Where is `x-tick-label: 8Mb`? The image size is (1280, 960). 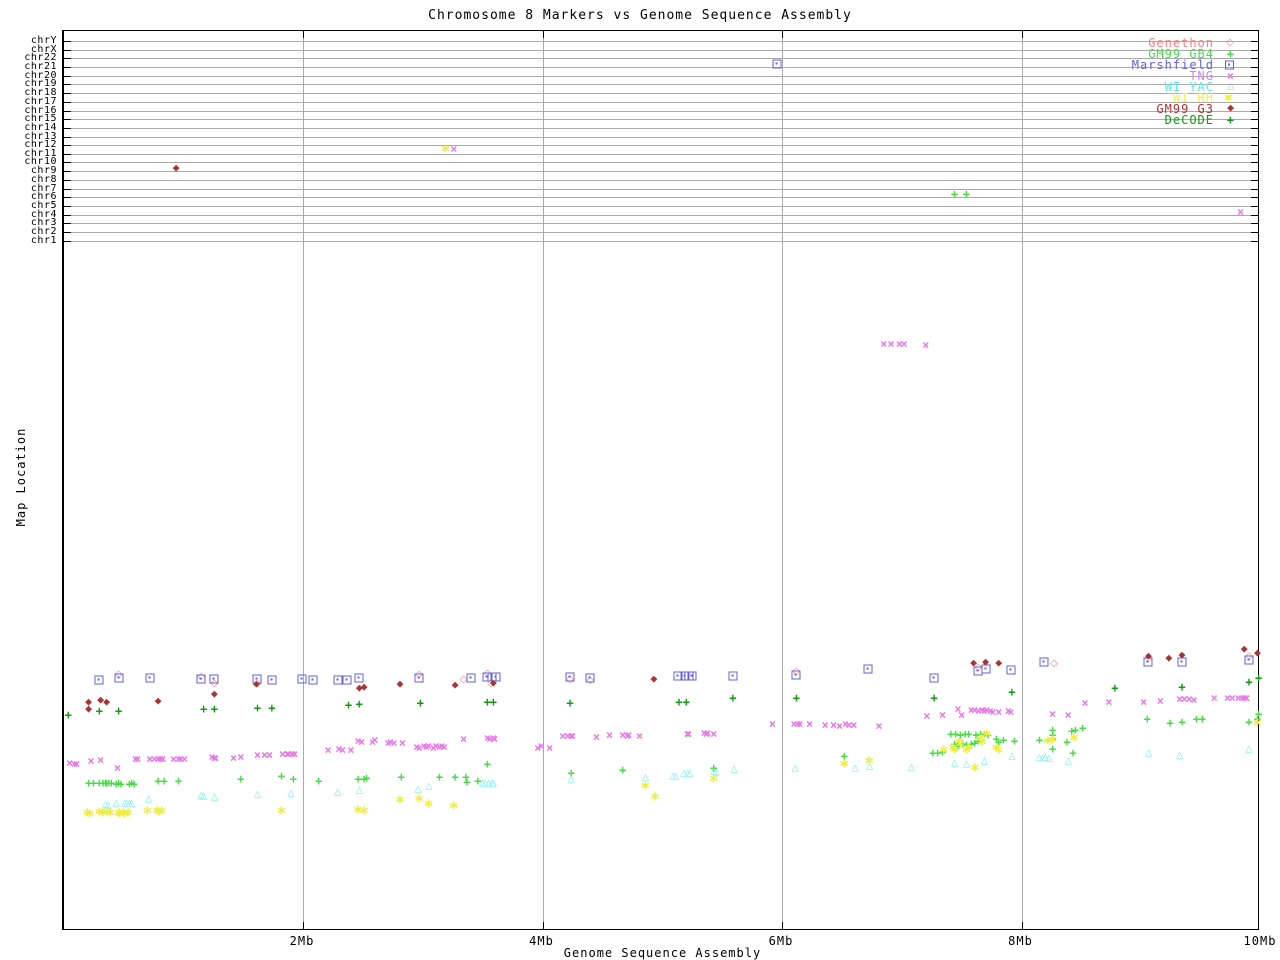
x-tick-label: 8Mb is located at coordinates (1020, 941).